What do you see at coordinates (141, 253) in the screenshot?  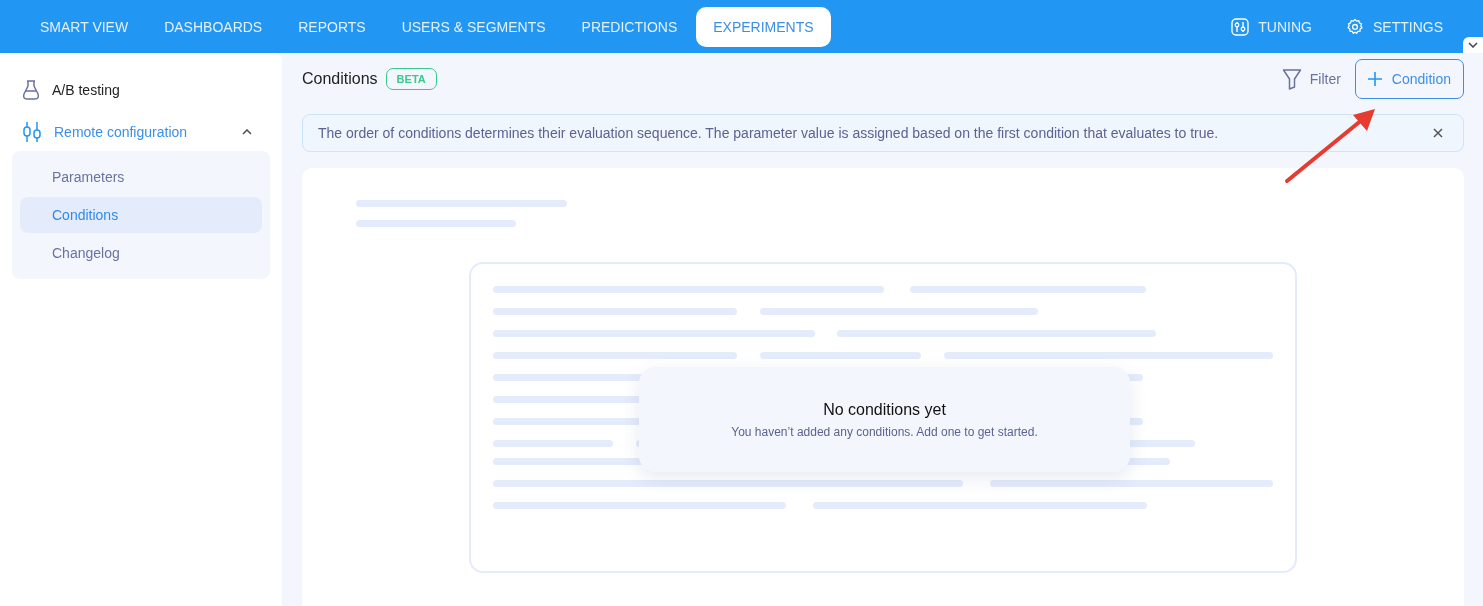 I see `submenu-item: Changelog` at bounding box center [141, 253].